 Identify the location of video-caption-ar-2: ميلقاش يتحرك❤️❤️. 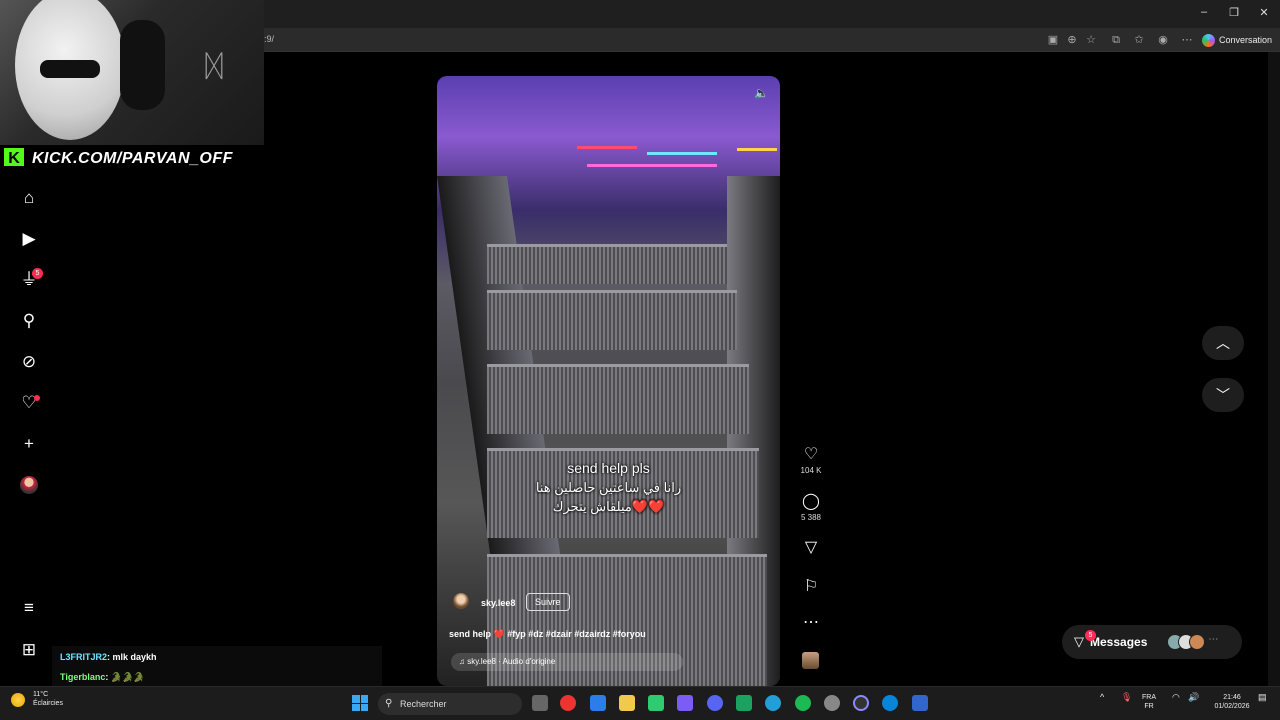
(608, 506).